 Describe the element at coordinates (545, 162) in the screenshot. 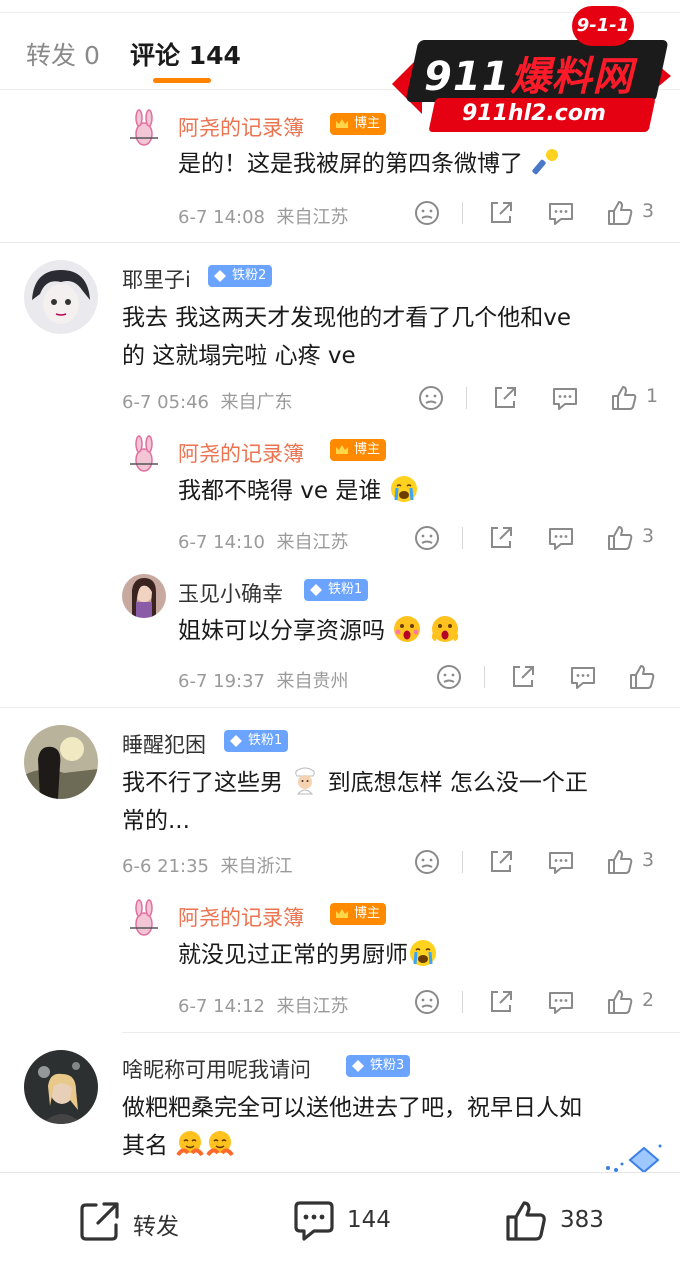

I see `microphone-emoji-icon` at that location.